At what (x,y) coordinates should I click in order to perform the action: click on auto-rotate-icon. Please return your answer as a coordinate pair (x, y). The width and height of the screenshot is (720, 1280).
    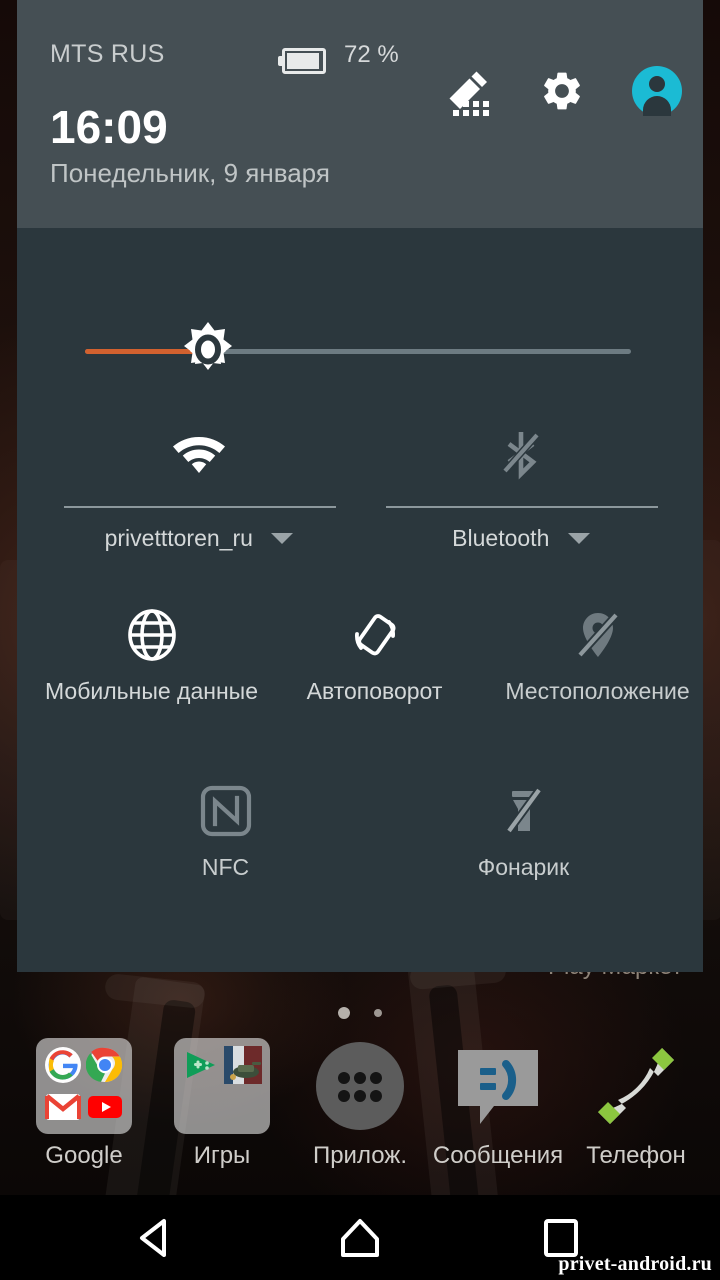
    Looking at the image, I should click on (375, 635).